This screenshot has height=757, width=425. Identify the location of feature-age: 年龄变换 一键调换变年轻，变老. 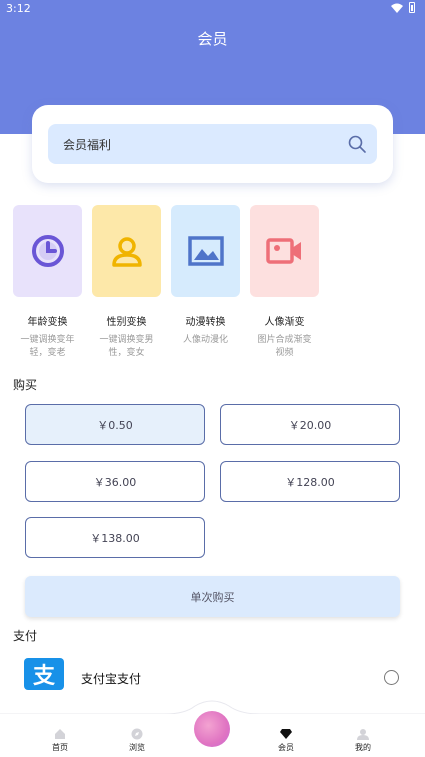
(47, 282).